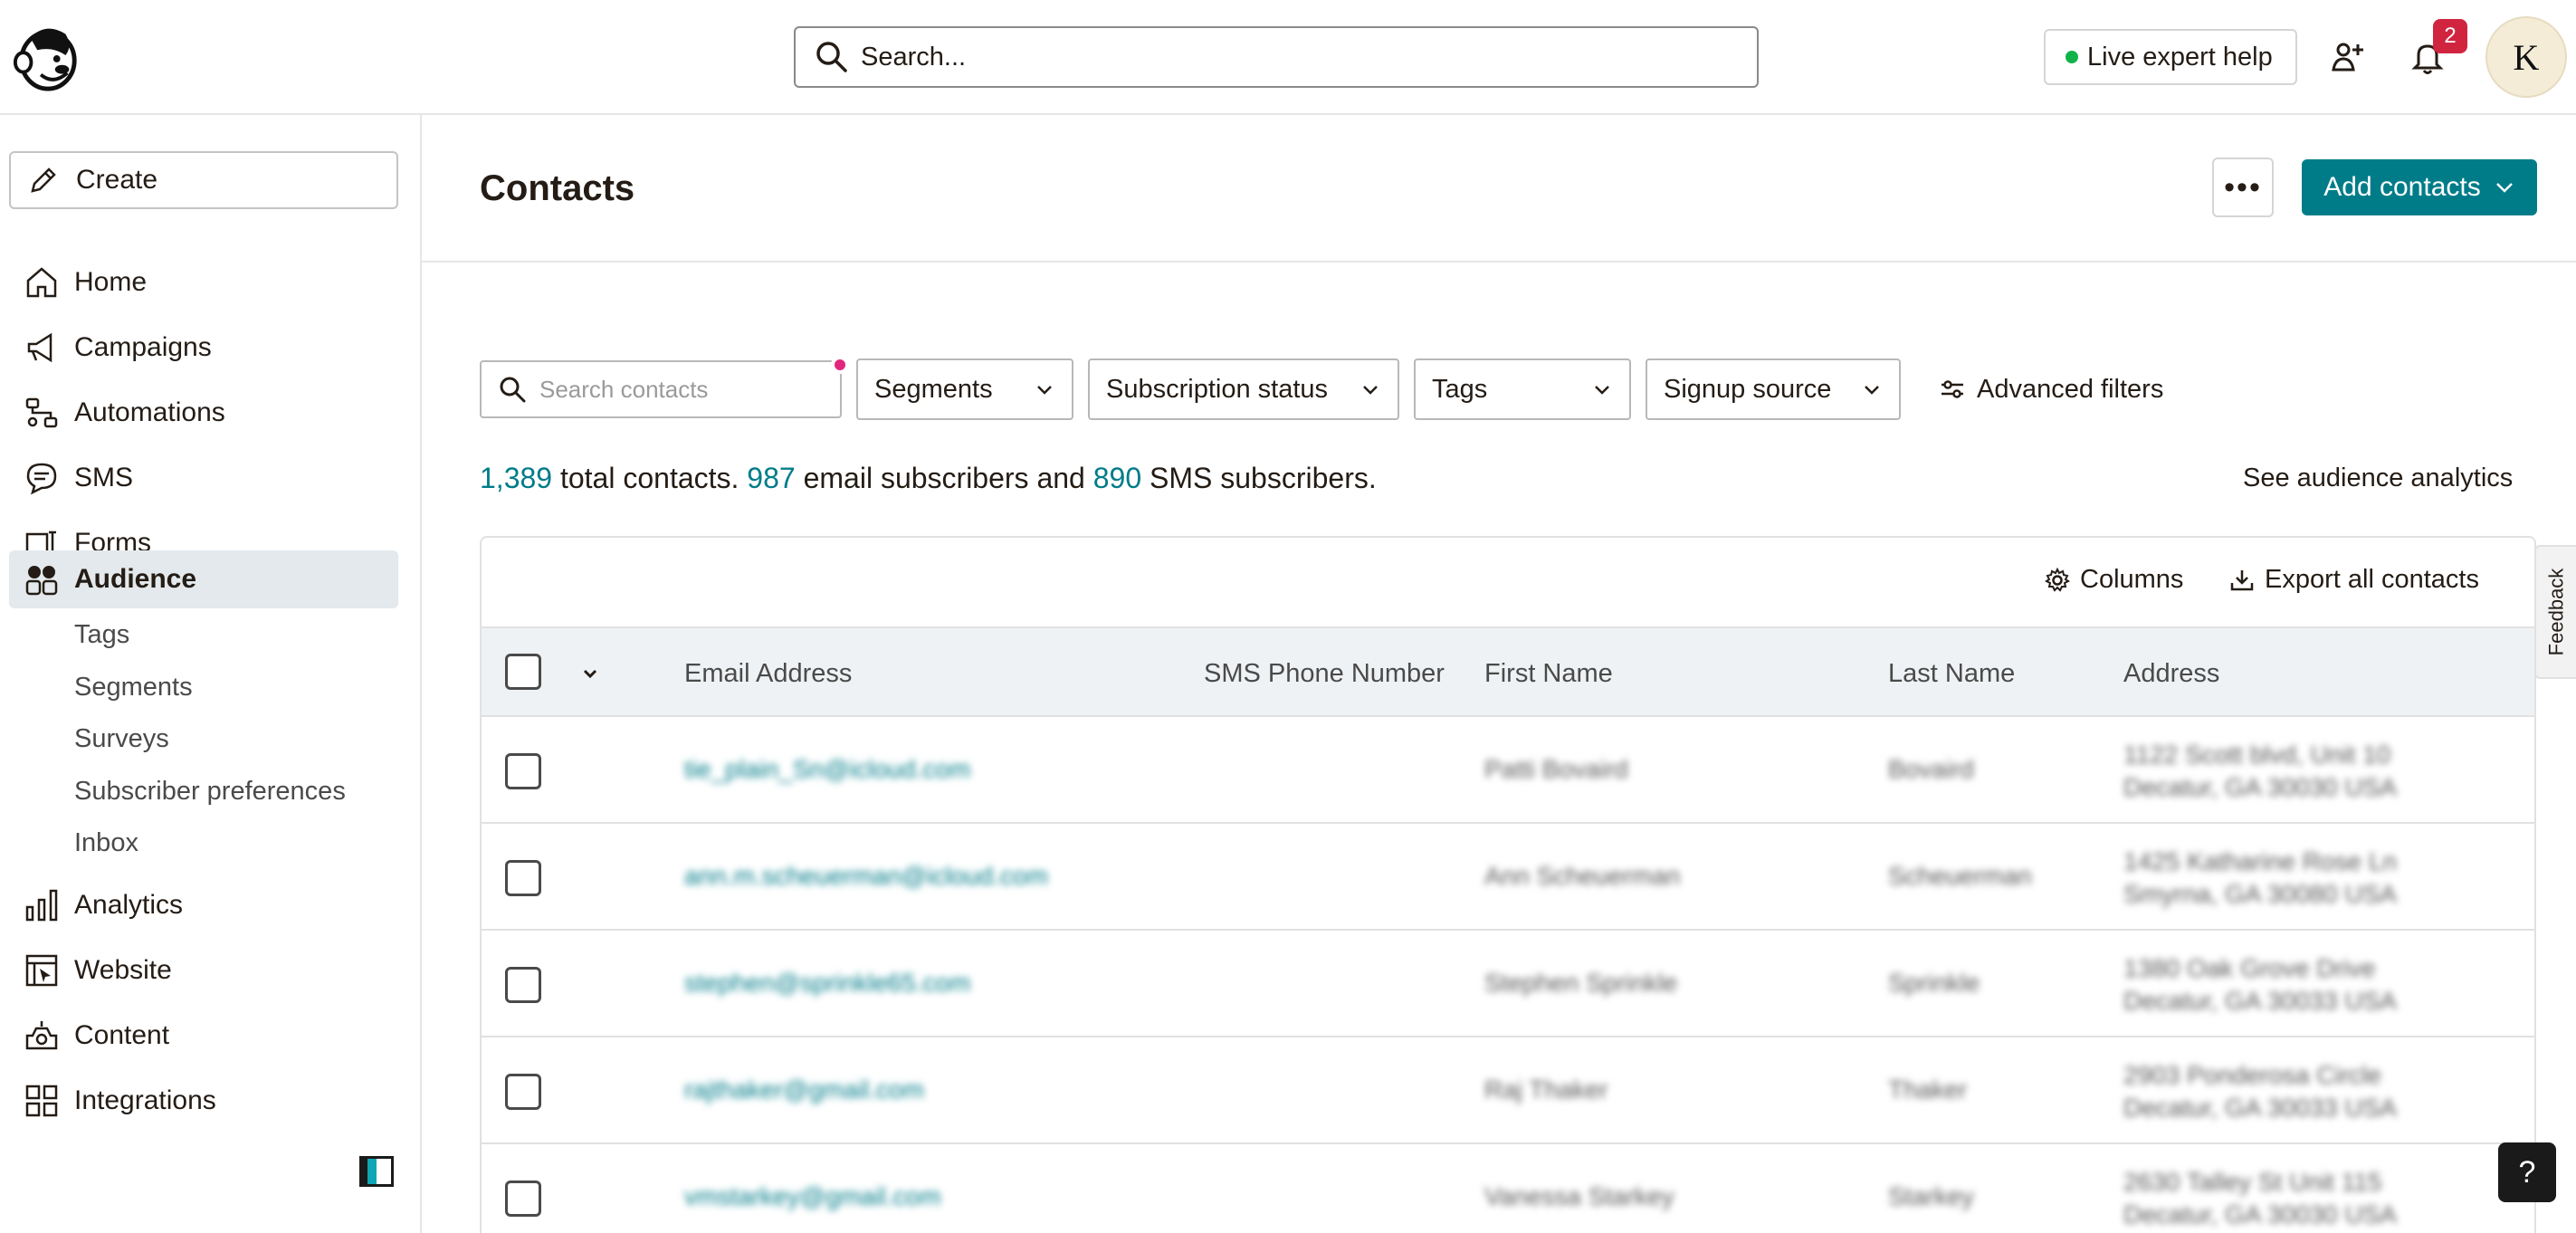  Describe the element at coordinates (2378, 478) in the screenshot. I see `see-audience-analytics-link: See audience analytics` at that location.